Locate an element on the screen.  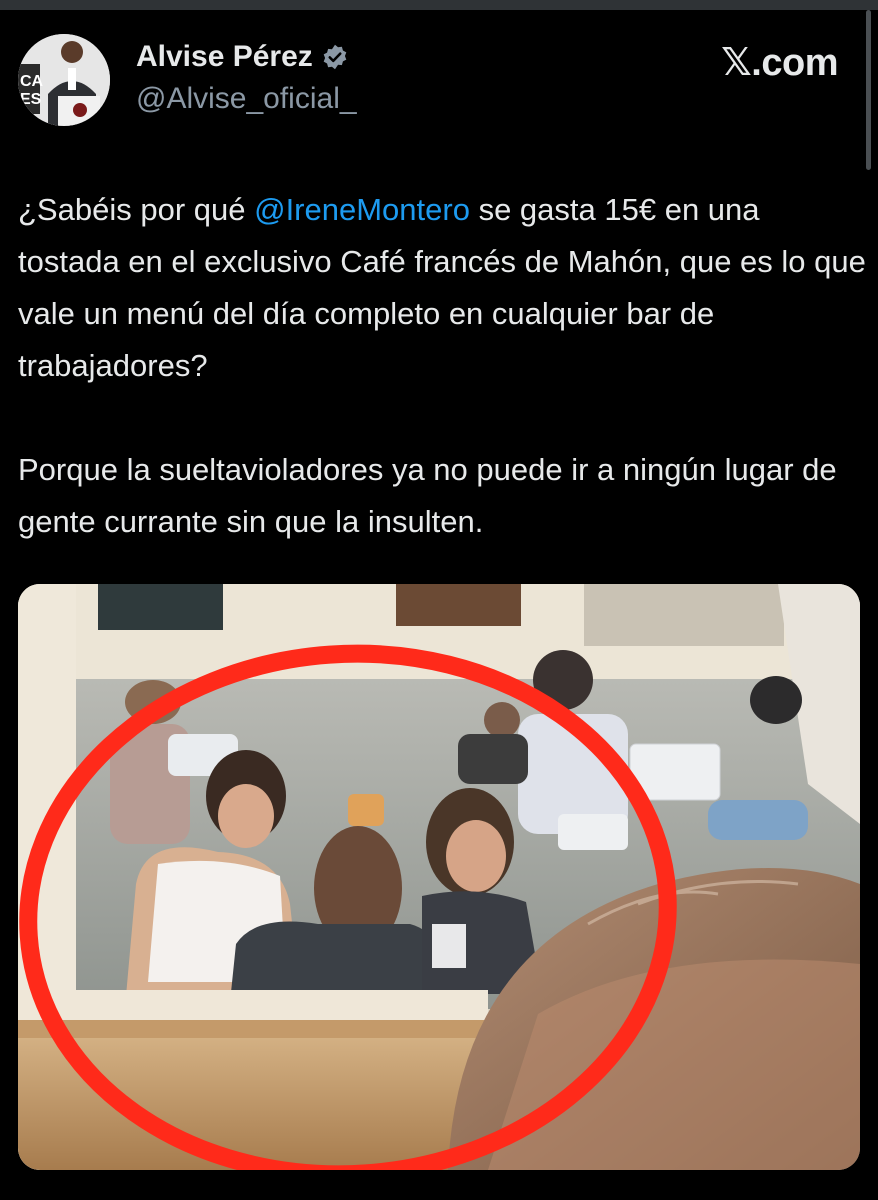
mention-link: @IreneMontero is located at coordinates (362, 209).